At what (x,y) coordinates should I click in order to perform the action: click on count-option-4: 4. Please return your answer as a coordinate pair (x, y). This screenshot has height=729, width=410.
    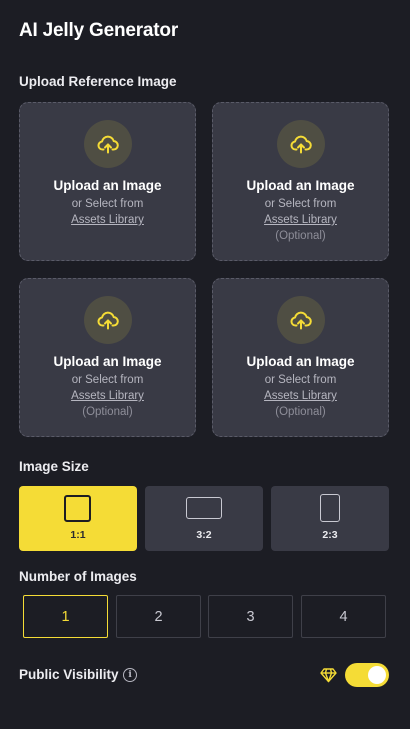
    Looking at the image, I should click on (343, 616).